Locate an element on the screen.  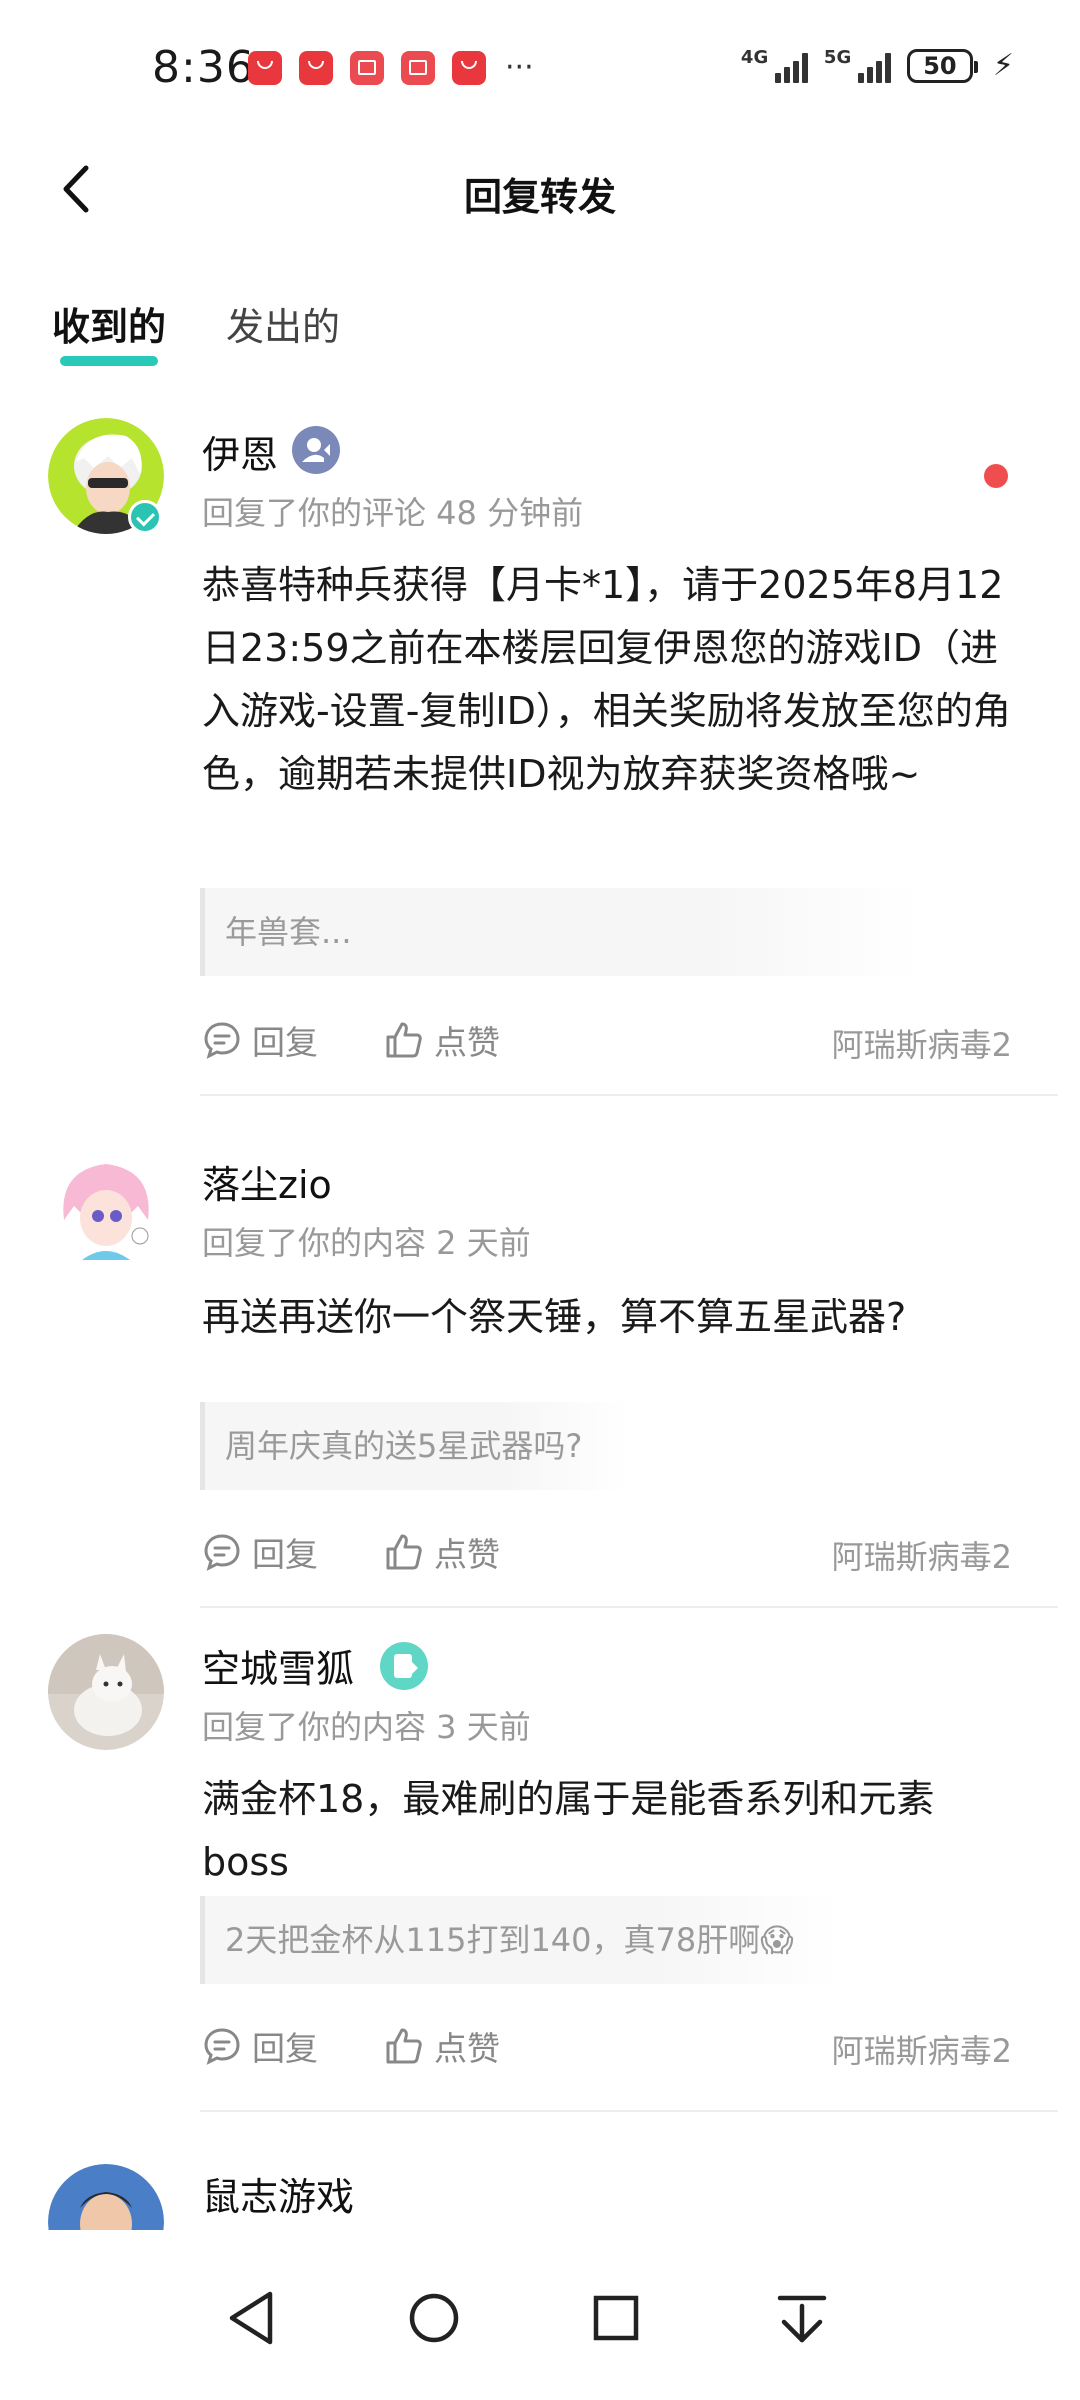
nav-back-button is located at coordinates (252, 2318).